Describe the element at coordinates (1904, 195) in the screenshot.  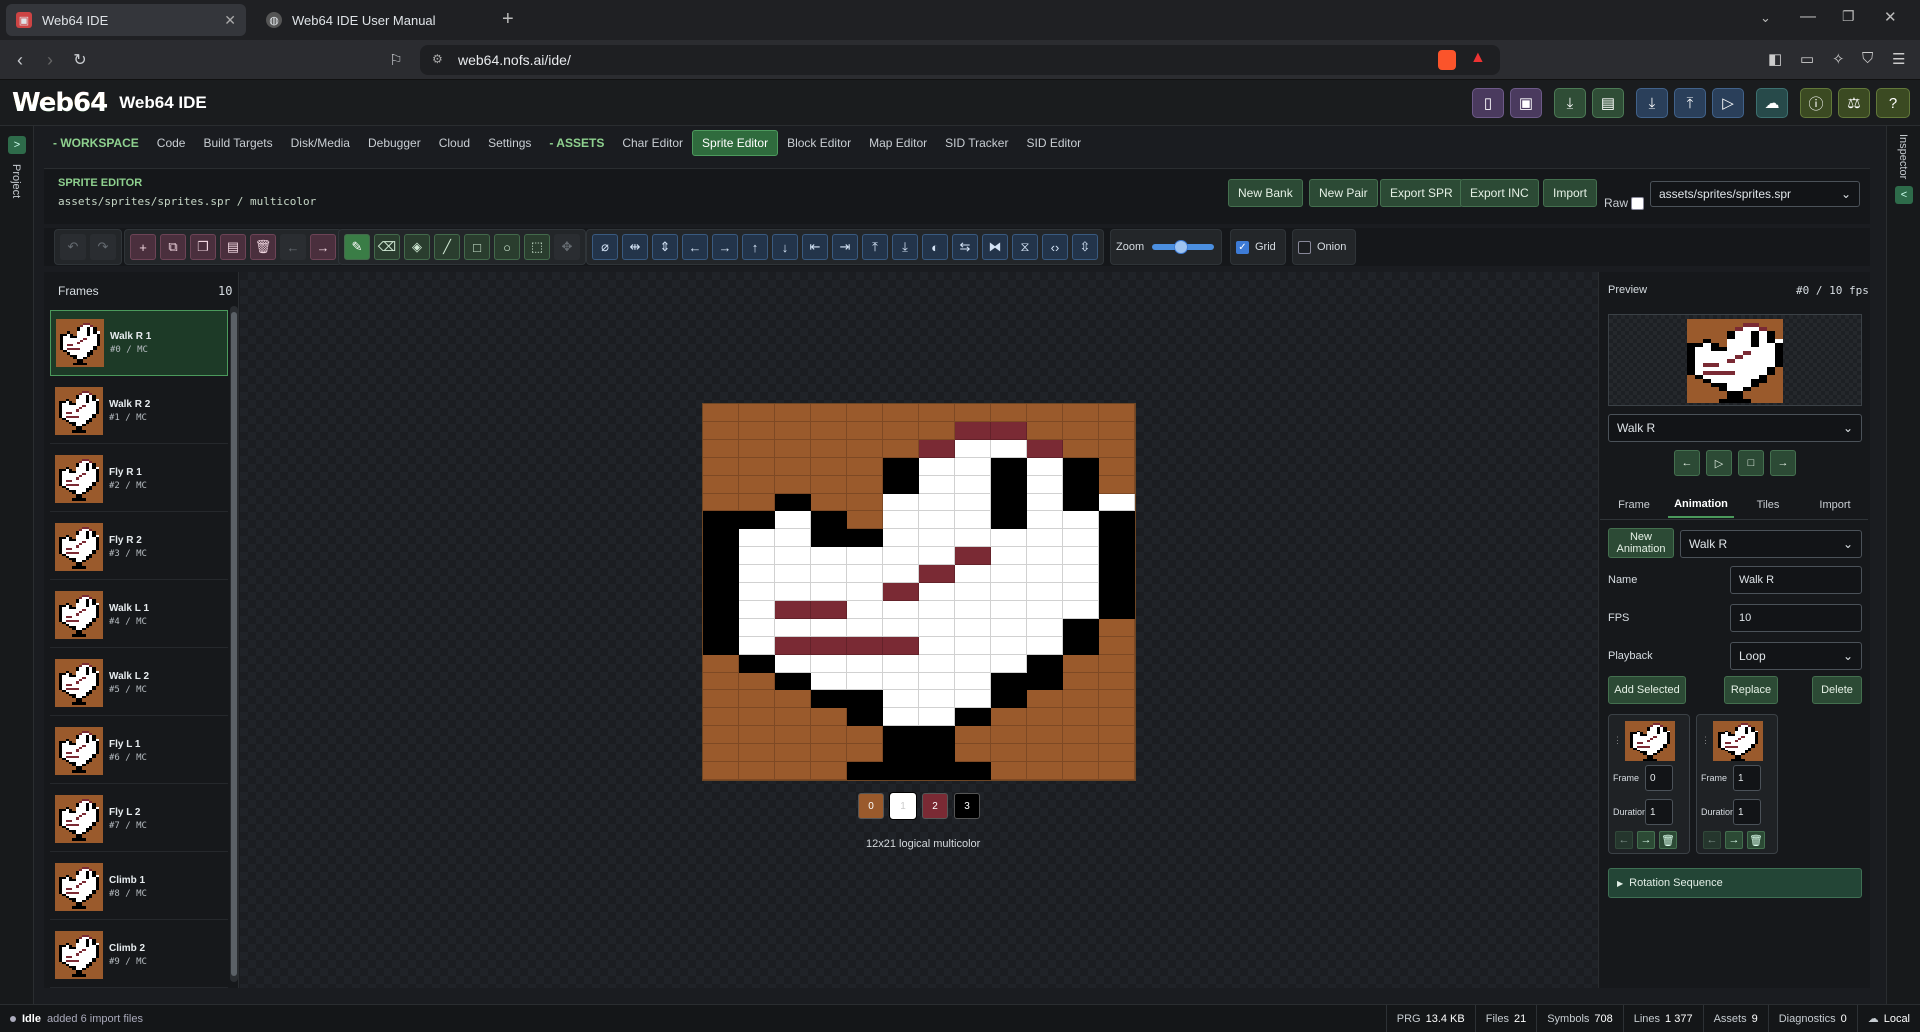
I see `collapse-inspector-icon: <` at that location.